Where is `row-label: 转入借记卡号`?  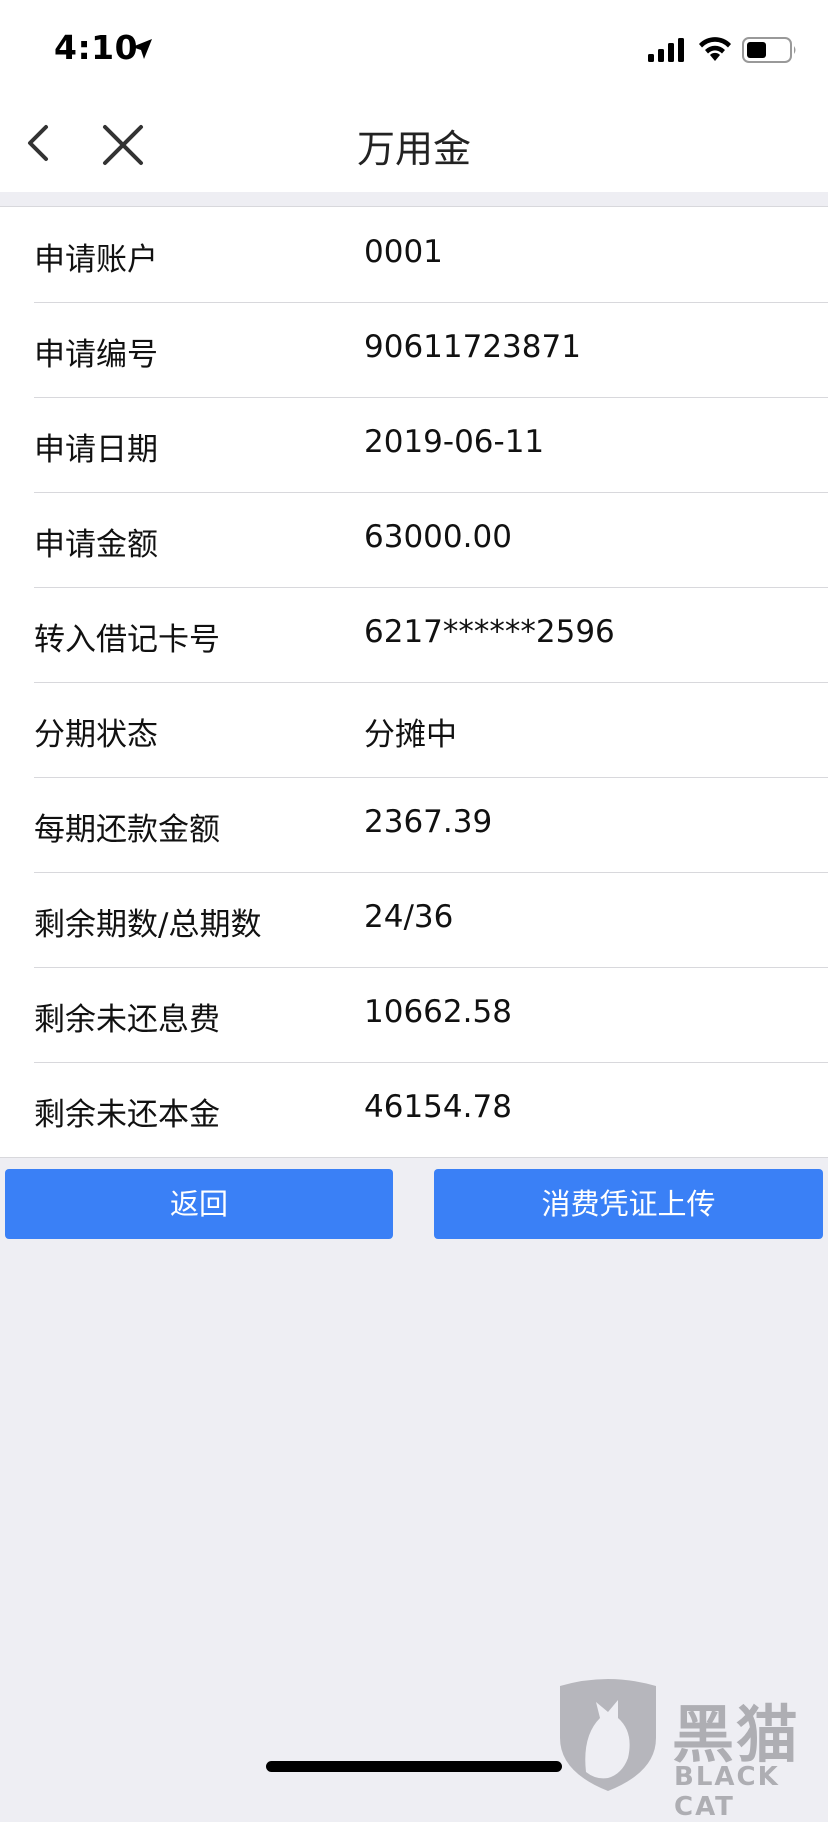 row-label: 转入借记卡号 is located at coordinates (127, 640).